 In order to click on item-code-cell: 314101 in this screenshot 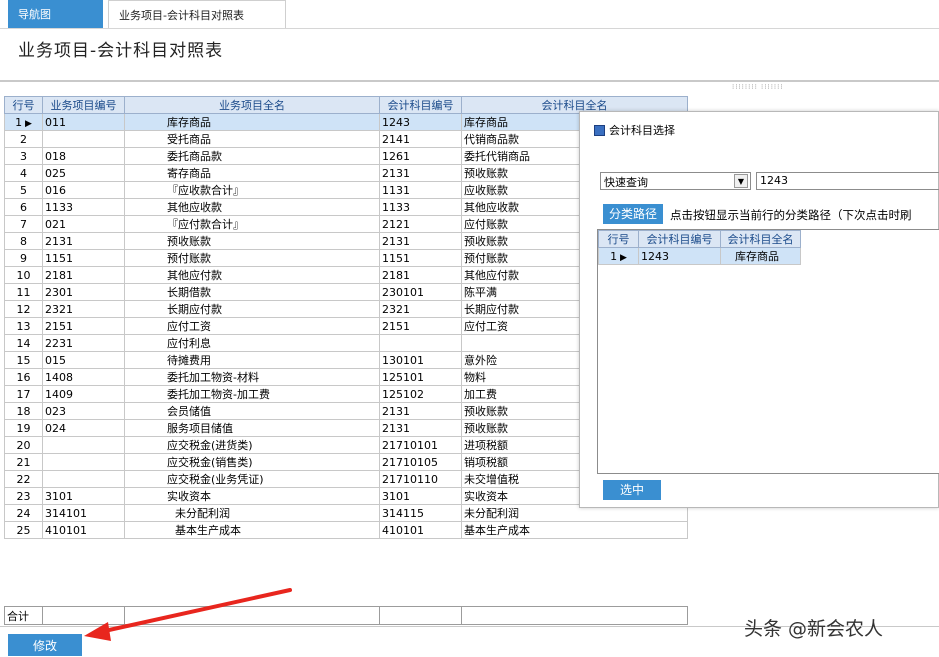, I will do `click(83, 513)`.